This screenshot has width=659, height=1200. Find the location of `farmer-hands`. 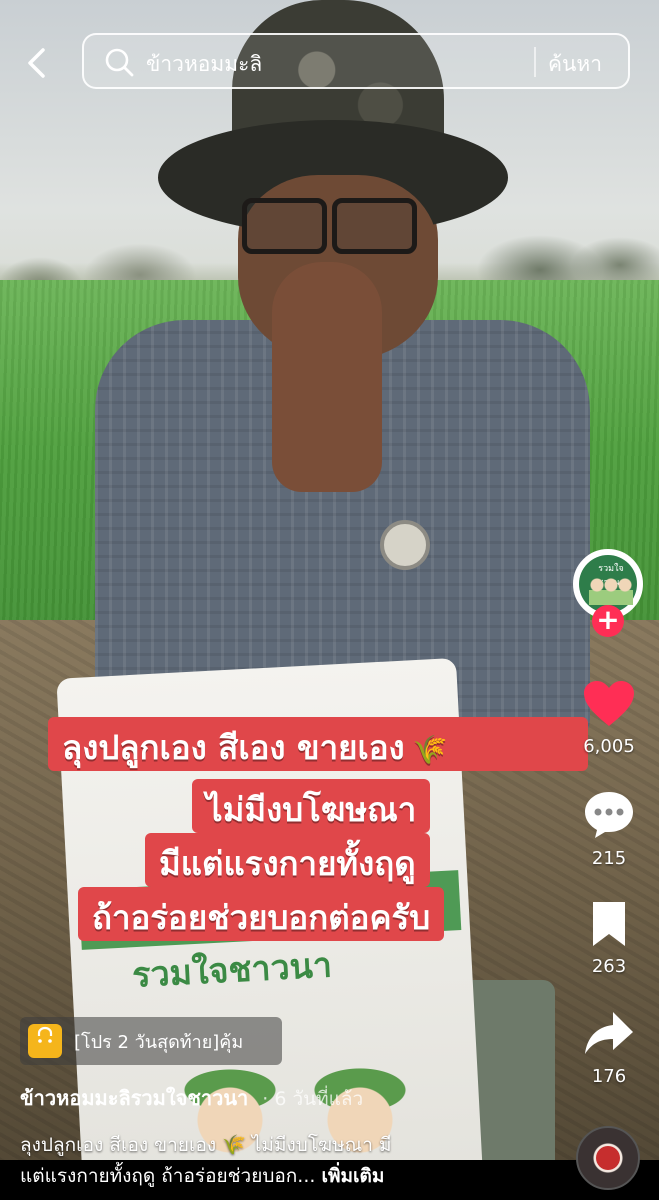

farmer-hands is located at coordinates (327, 377).